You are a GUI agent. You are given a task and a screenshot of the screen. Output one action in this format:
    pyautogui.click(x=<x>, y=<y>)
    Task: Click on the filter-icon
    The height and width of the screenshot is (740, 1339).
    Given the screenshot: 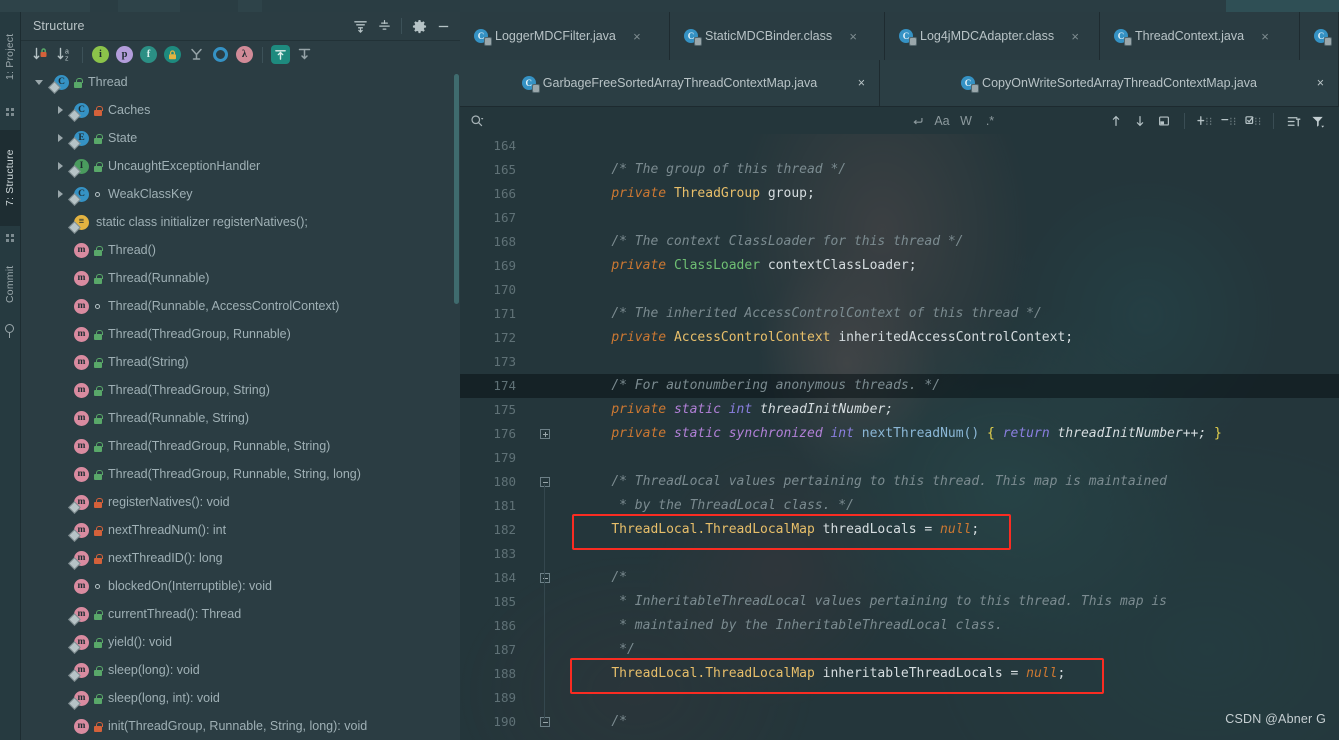 What is the action you would take?
    pyautogui.click(x=1318, y=121)
    